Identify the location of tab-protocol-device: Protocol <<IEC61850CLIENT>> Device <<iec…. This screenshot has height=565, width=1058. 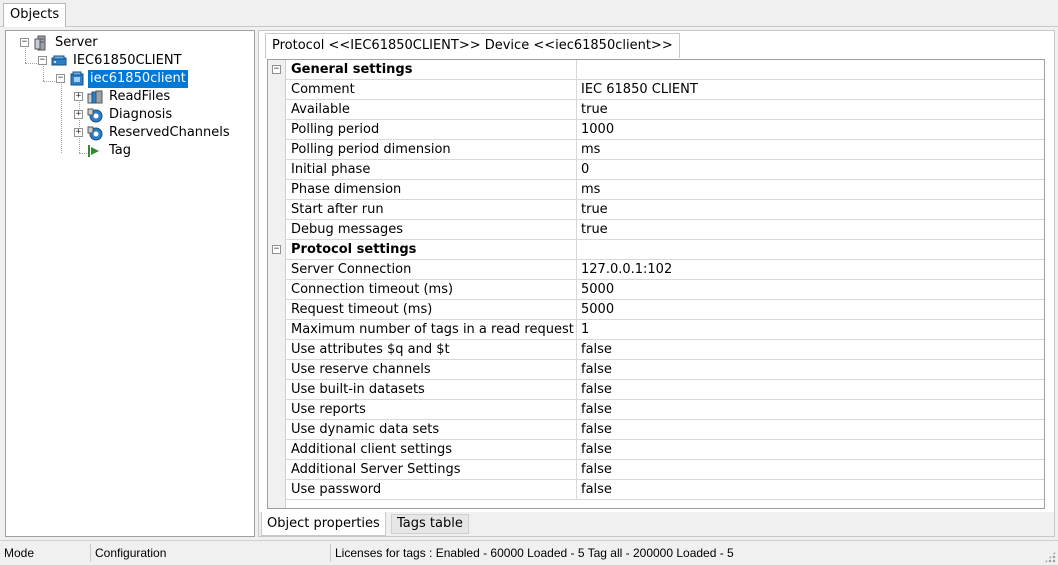
(472, 45).